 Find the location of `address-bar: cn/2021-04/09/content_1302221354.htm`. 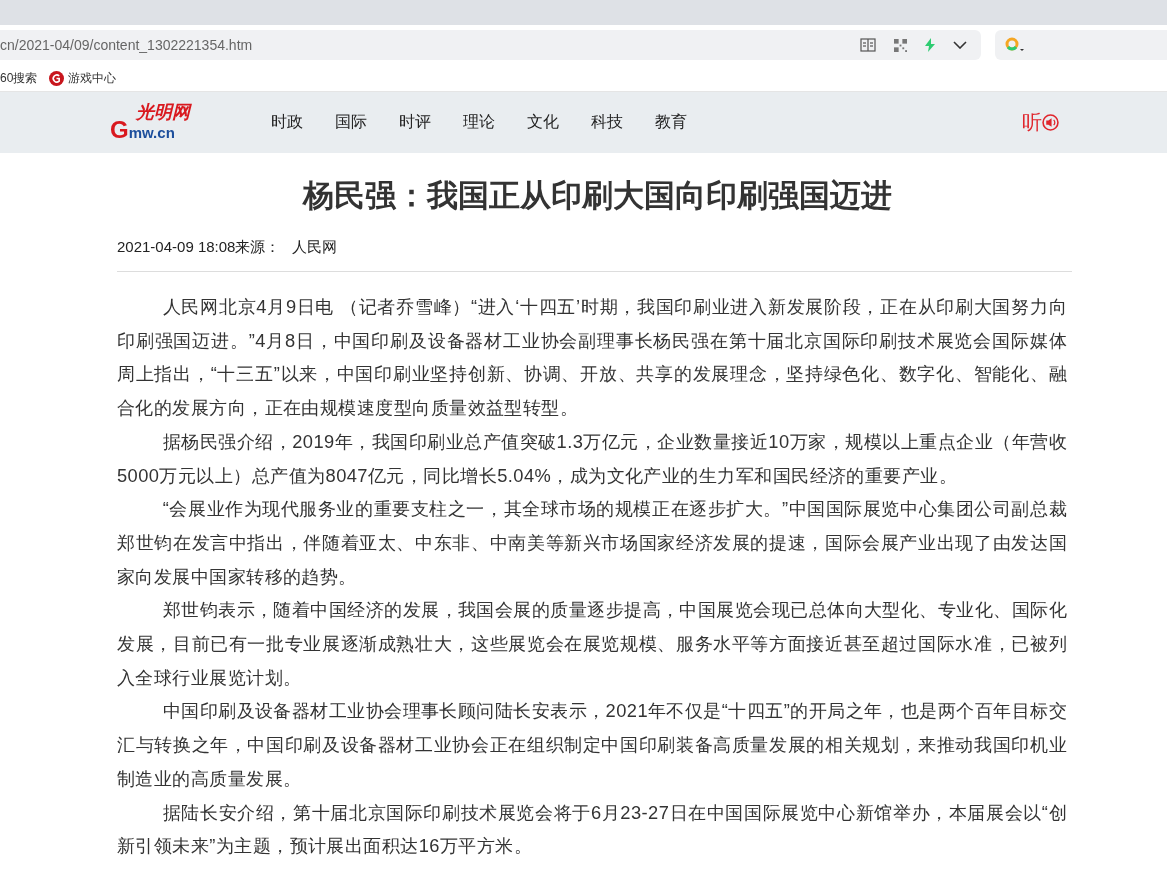

address-bar: cn/2021-04/09/content_1302221354.htm is located at coordinates (490, 45).